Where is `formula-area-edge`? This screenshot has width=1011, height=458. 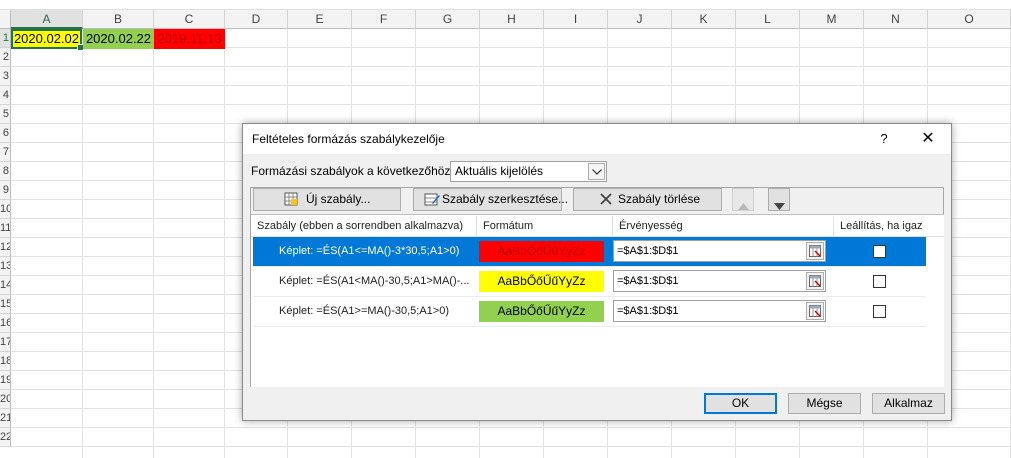 formula-area-edge is located at coordinates (505, 5).